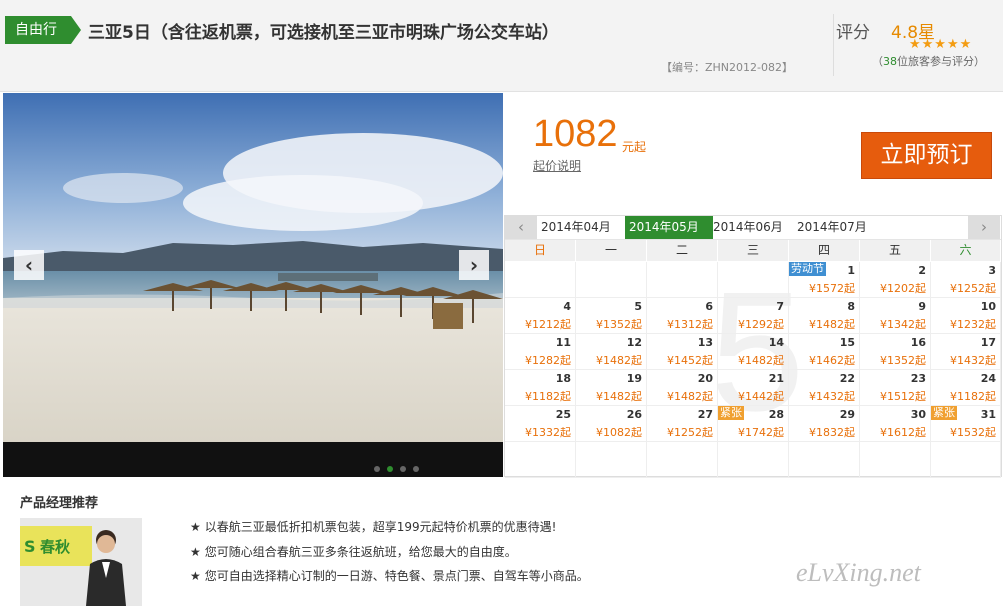  Describe the element at coordinates (353, 551) in the screenshot. I see `feature-item: ★ 您可随心组合春航三亚多条往返航班，给您最大的自由度。` at that location.